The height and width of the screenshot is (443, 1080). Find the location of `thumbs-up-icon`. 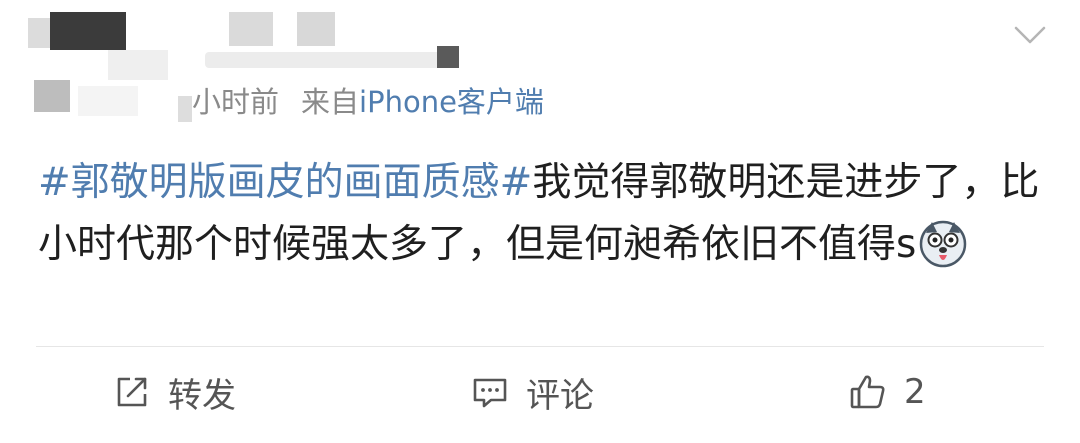

thumbs-up-icon is located at coordinates (867, 392).